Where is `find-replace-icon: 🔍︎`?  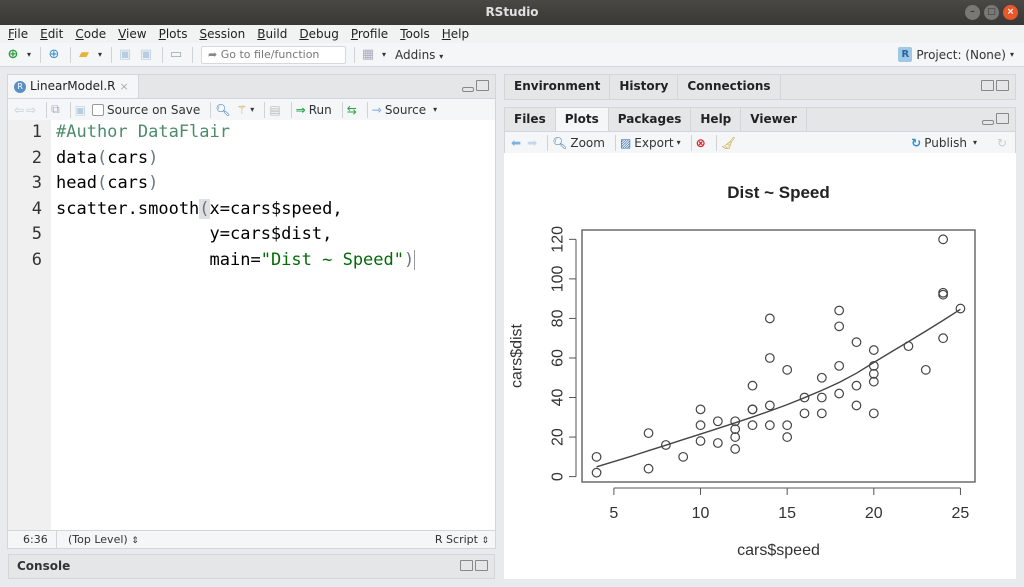
find-replace-icon: 🔍︎ is located at coordinates (222, 110).